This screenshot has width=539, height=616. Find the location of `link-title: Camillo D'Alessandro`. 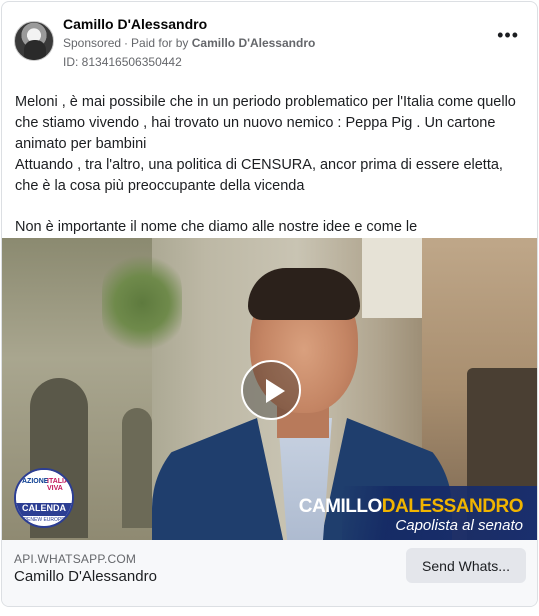

link-title: Camillo D'Alessandro is located at coordinates (85, 576).